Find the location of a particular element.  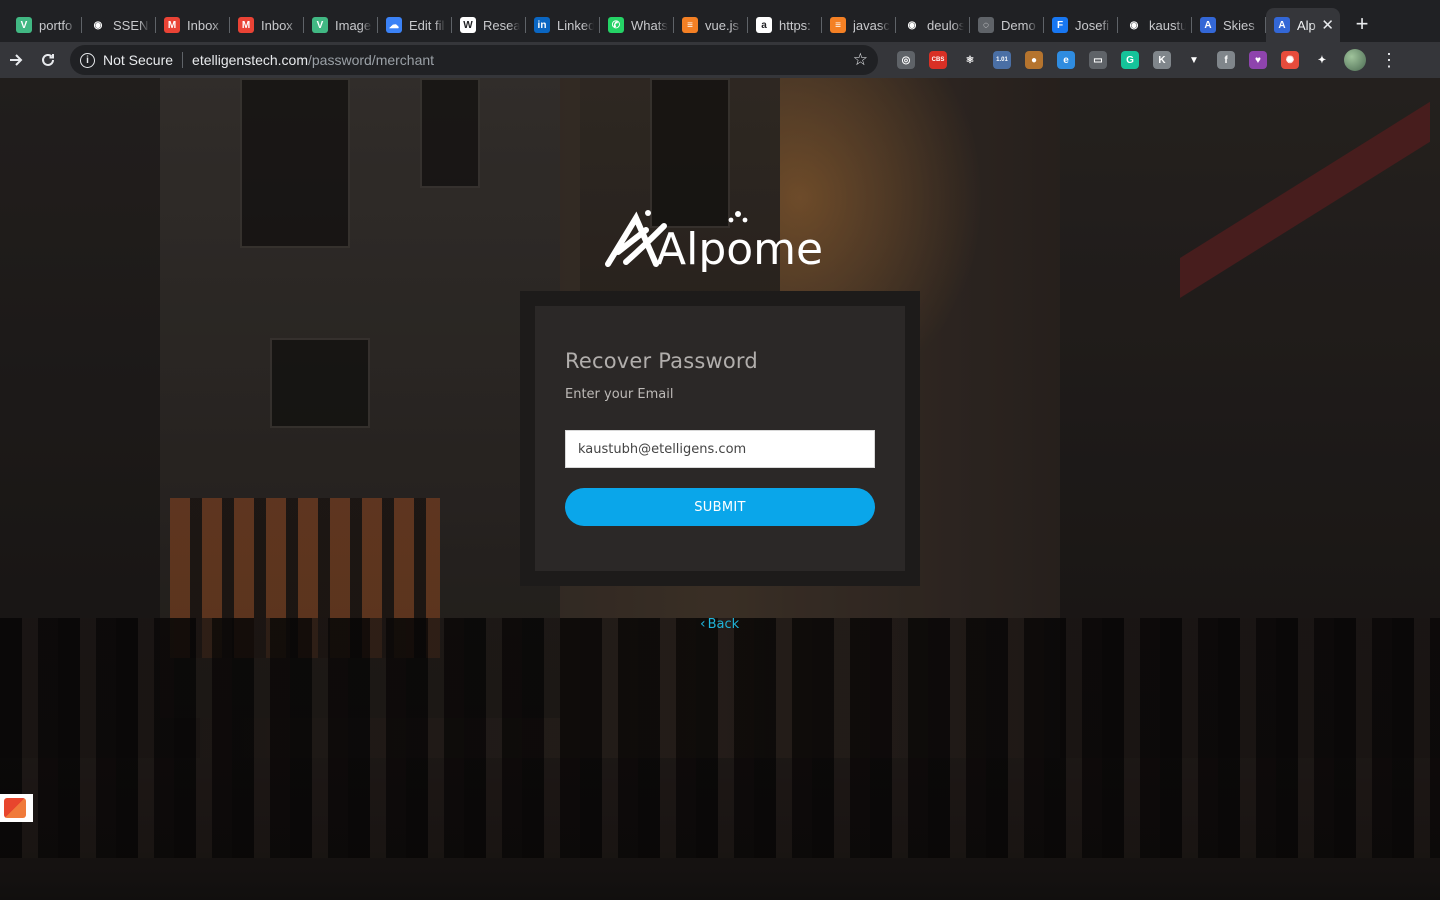

active-browser-tab: A Alp ✕ is located at coordinates (1303, 25).